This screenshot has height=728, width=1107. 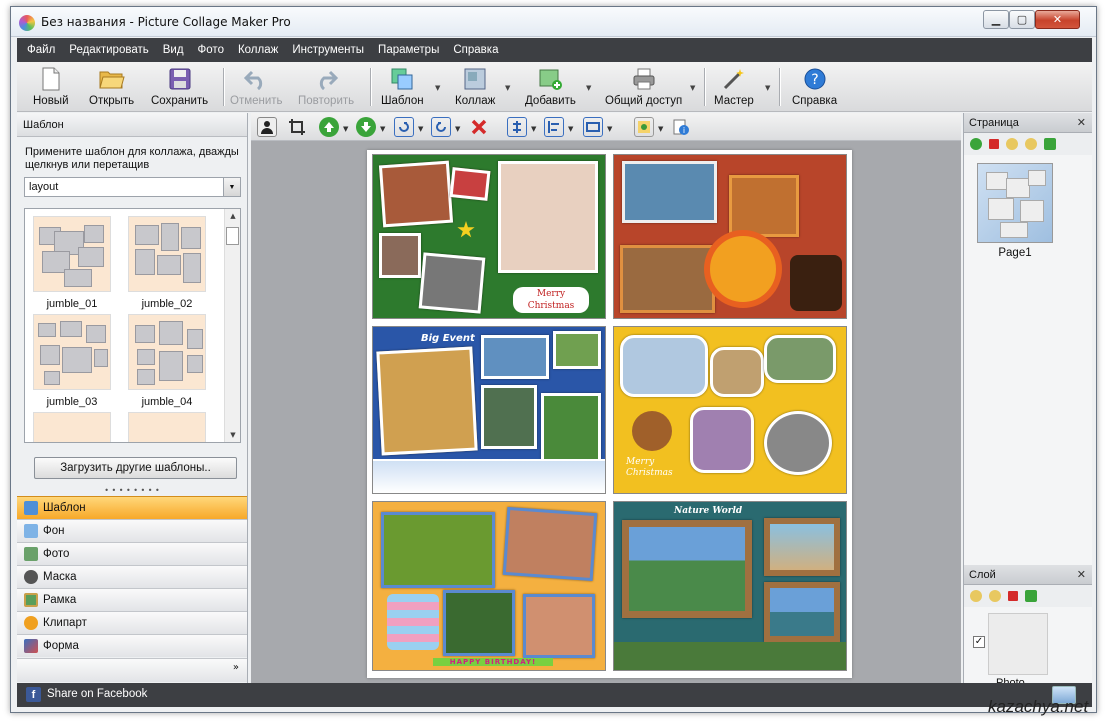 What do you see at coordinates (457, 129) in the screenshot?
I see `rotate-left-dropdown: ▼` at bounding box center [457, 129].